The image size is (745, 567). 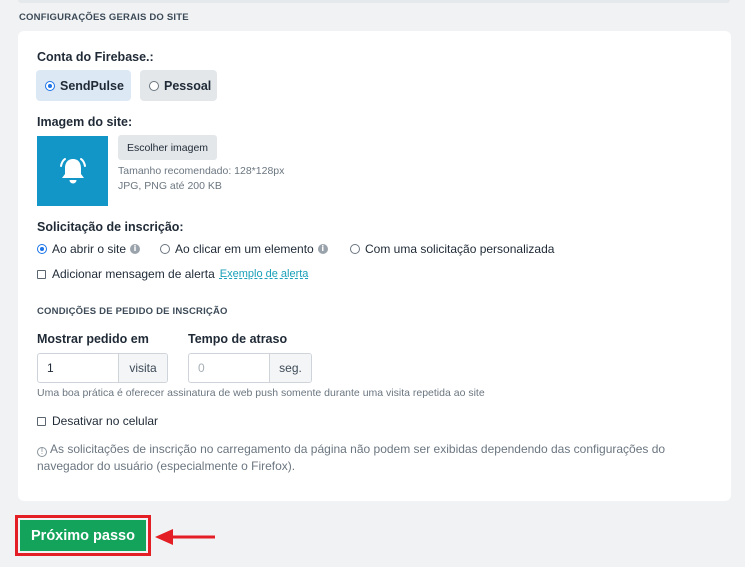 I want to click on firebase-label: Conta do Firebase.:, so click(x=95, y=57).